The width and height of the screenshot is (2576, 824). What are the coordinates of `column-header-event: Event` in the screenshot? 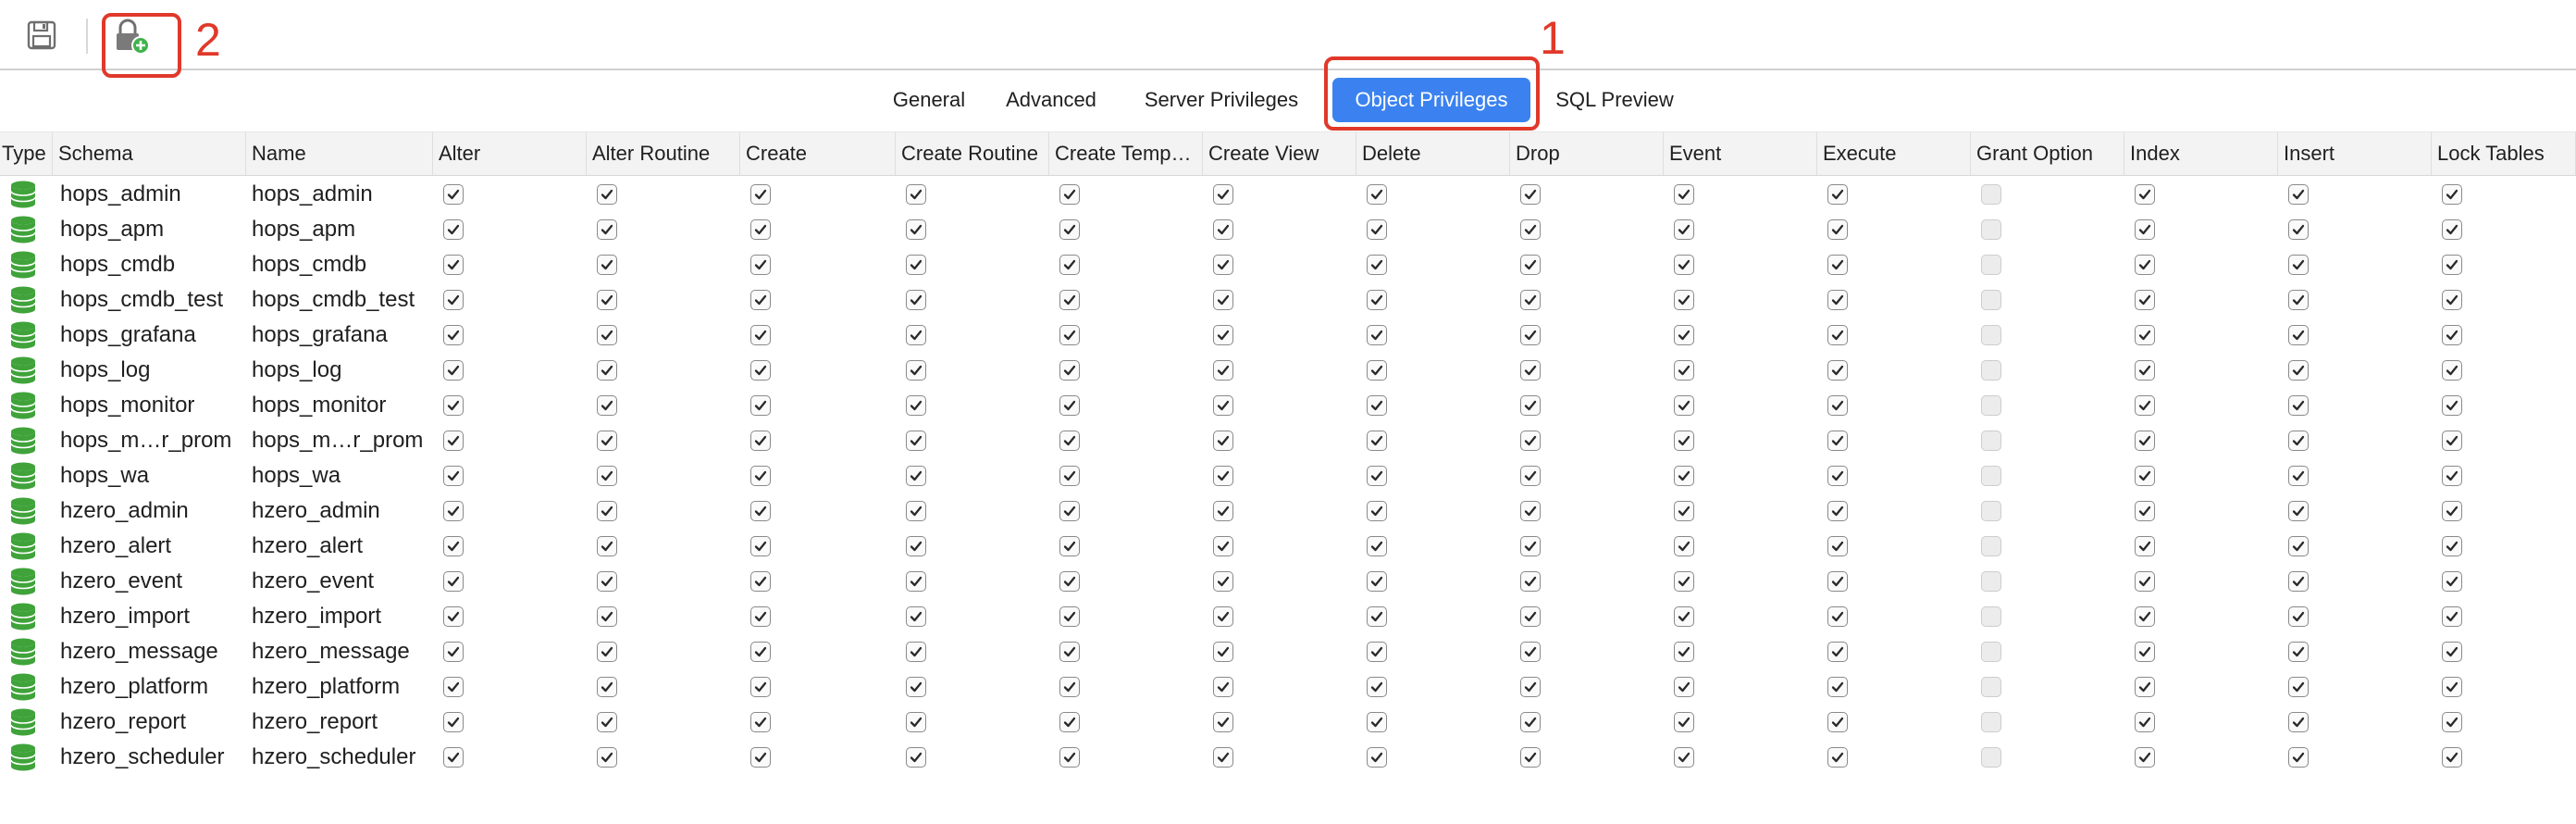 It's located at (1740, 154).